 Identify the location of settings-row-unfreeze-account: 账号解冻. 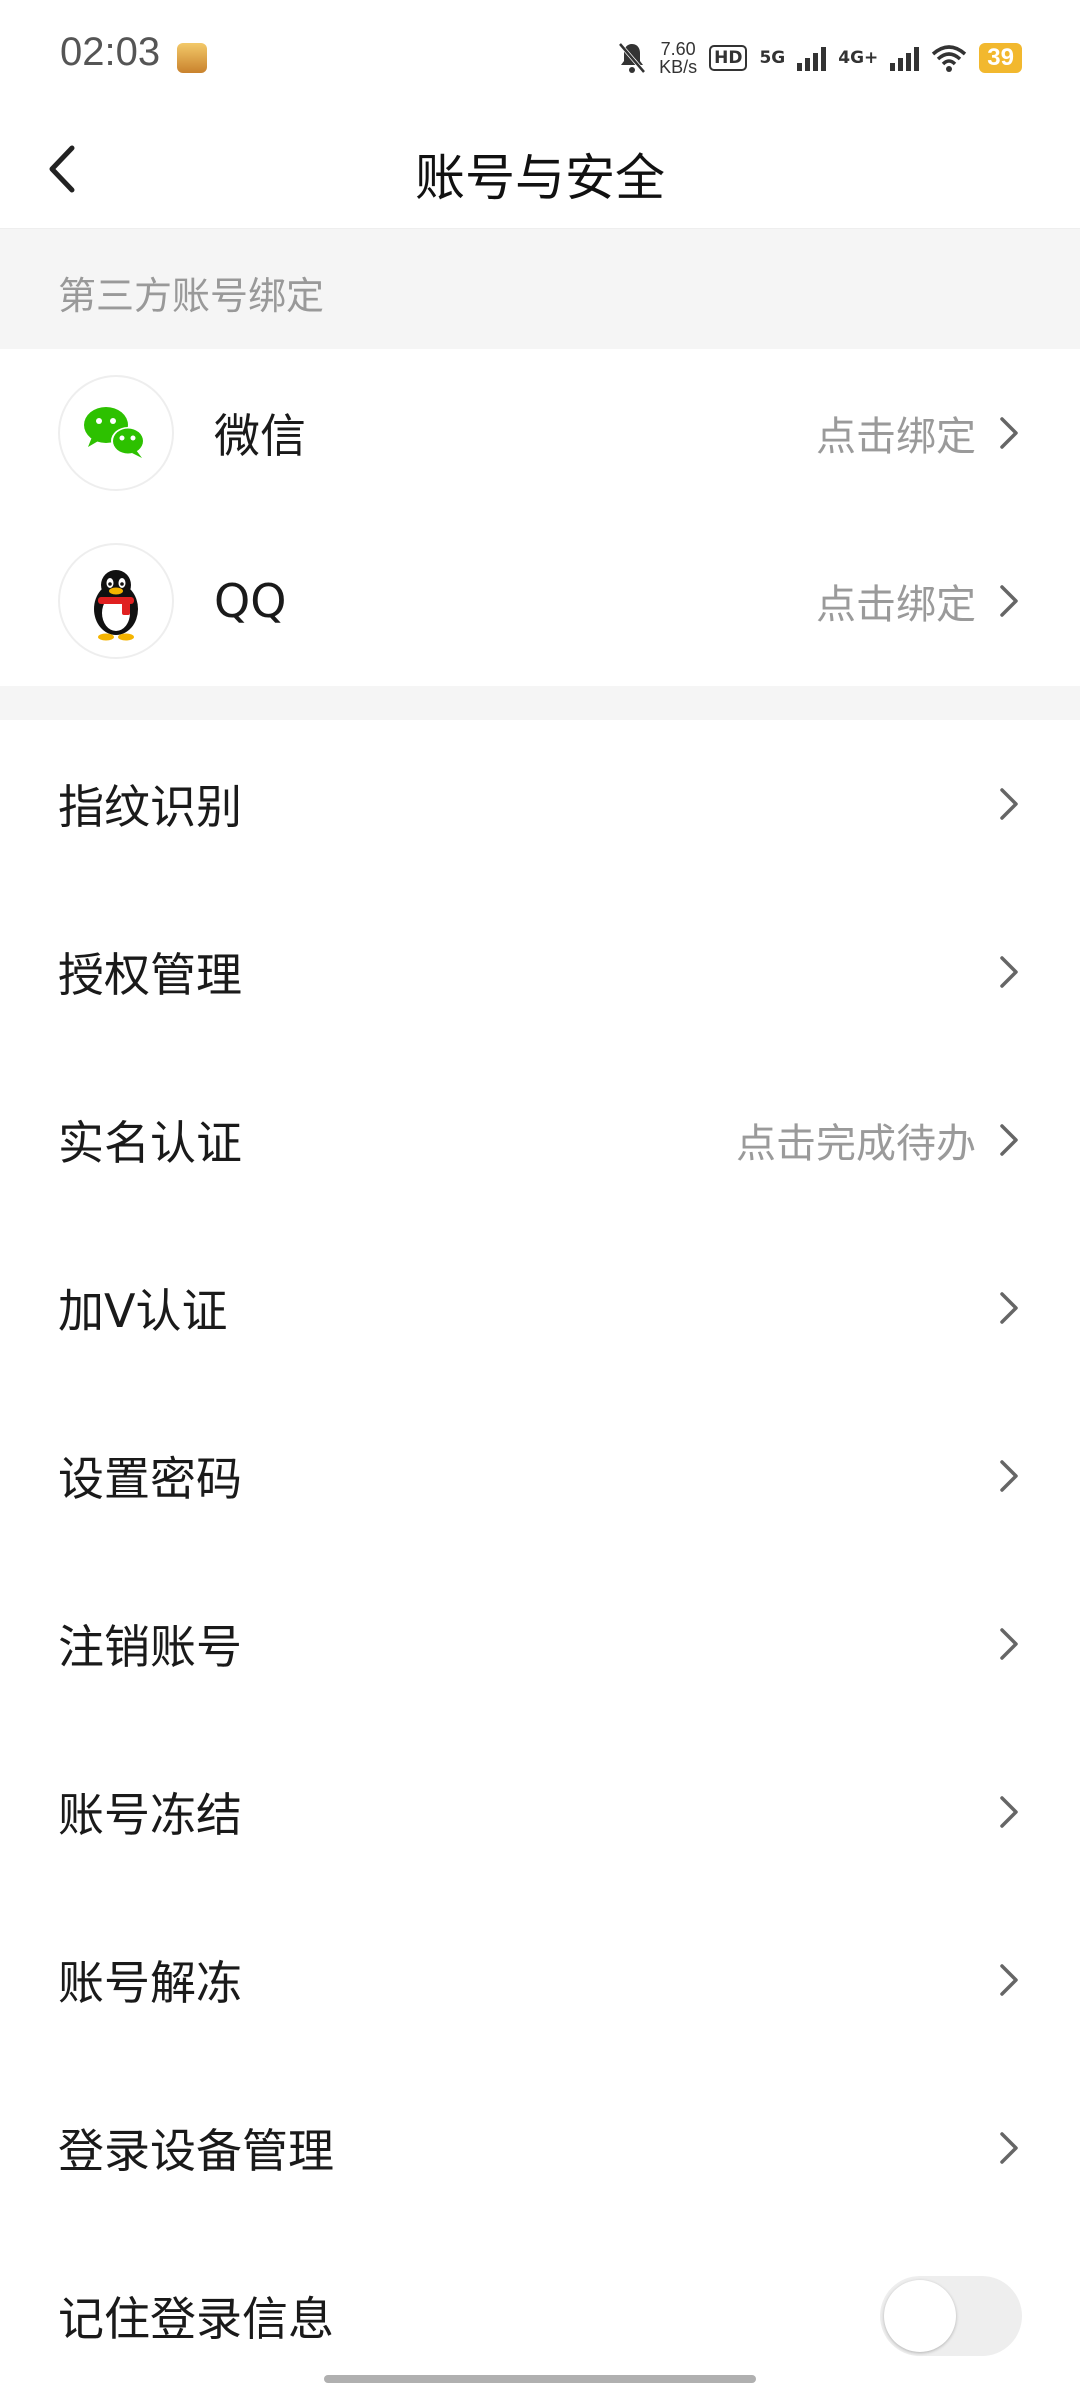
(540, 1980).